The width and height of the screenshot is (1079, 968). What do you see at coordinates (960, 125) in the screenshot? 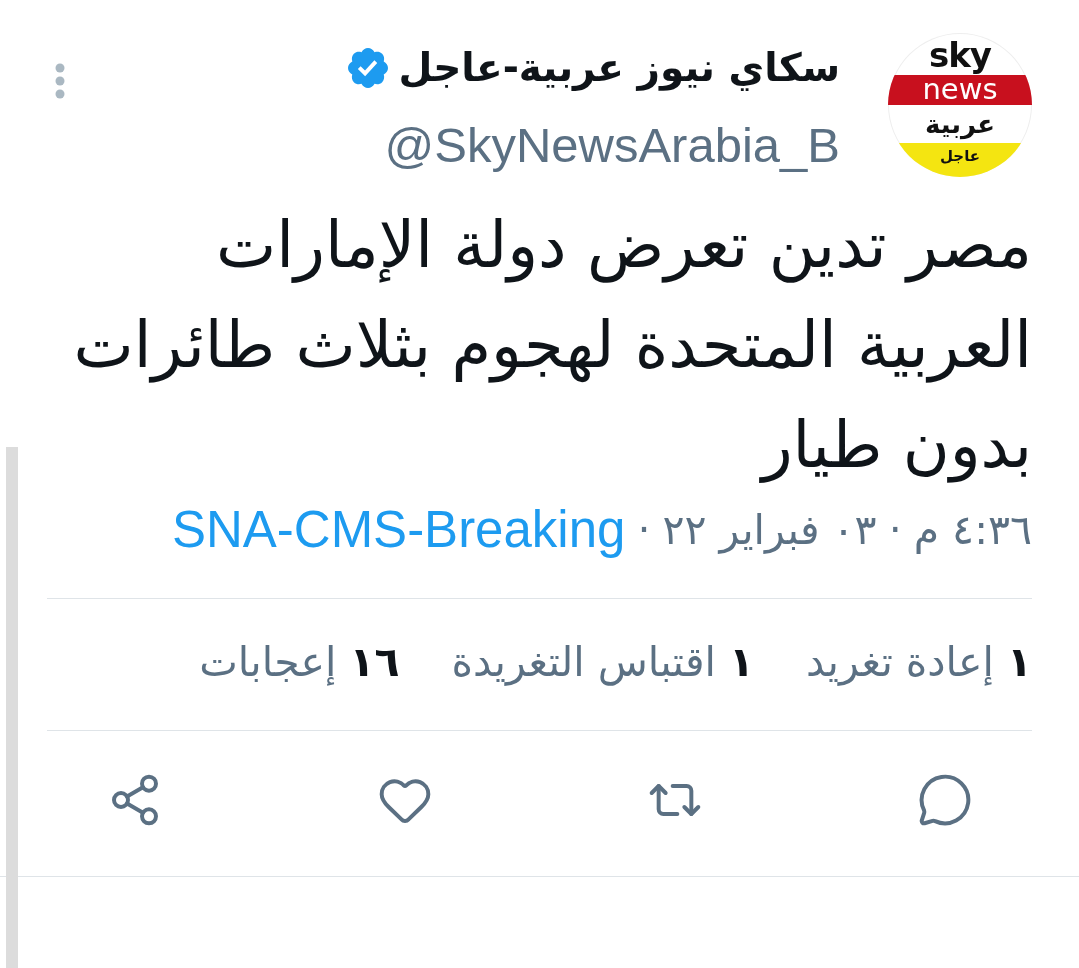
I see `logo-text: عربية` at bounding box center [960, 125].